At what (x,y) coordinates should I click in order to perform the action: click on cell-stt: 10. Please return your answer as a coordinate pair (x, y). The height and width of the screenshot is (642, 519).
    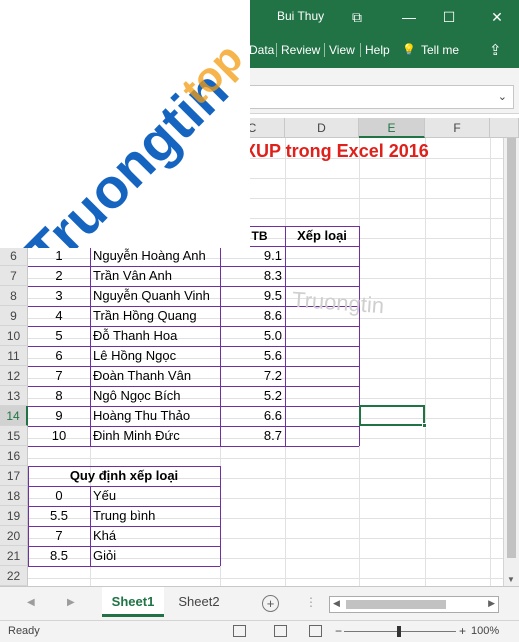
    Looking at the image, I should click on (59, 436).